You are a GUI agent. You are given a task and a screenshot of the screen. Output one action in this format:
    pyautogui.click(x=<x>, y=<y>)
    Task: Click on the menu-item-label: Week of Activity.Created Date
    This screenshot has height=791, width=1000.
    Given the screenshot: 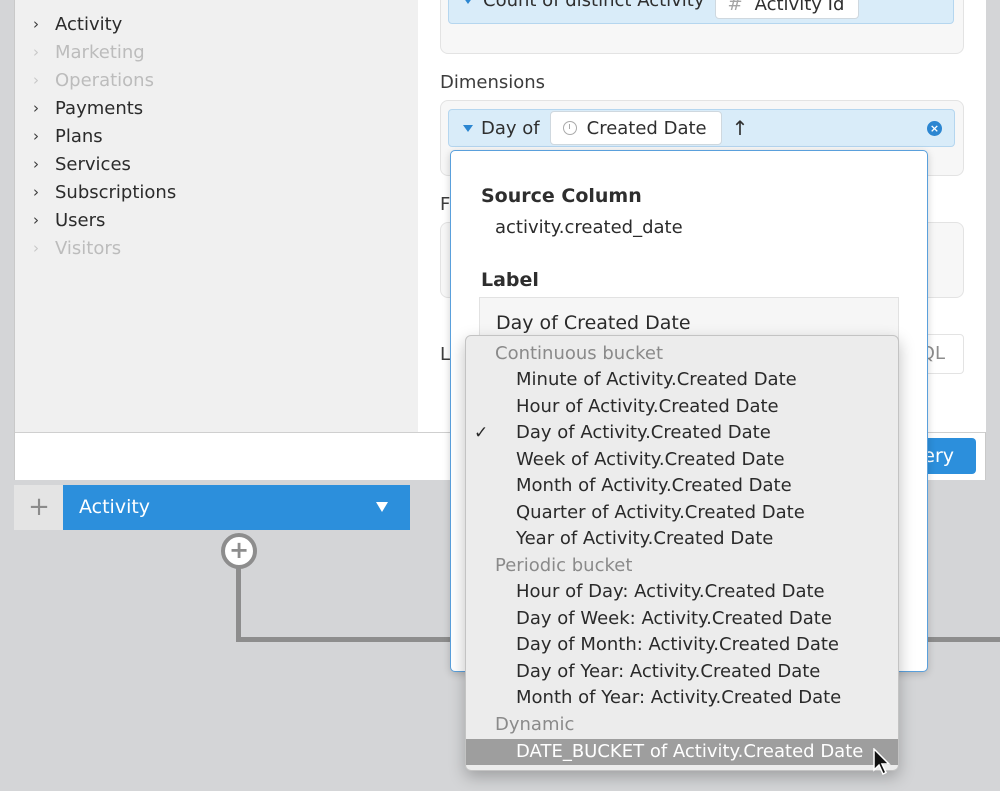 What is the action you would take?
    pyautogui.click(x=650, y=459)
    